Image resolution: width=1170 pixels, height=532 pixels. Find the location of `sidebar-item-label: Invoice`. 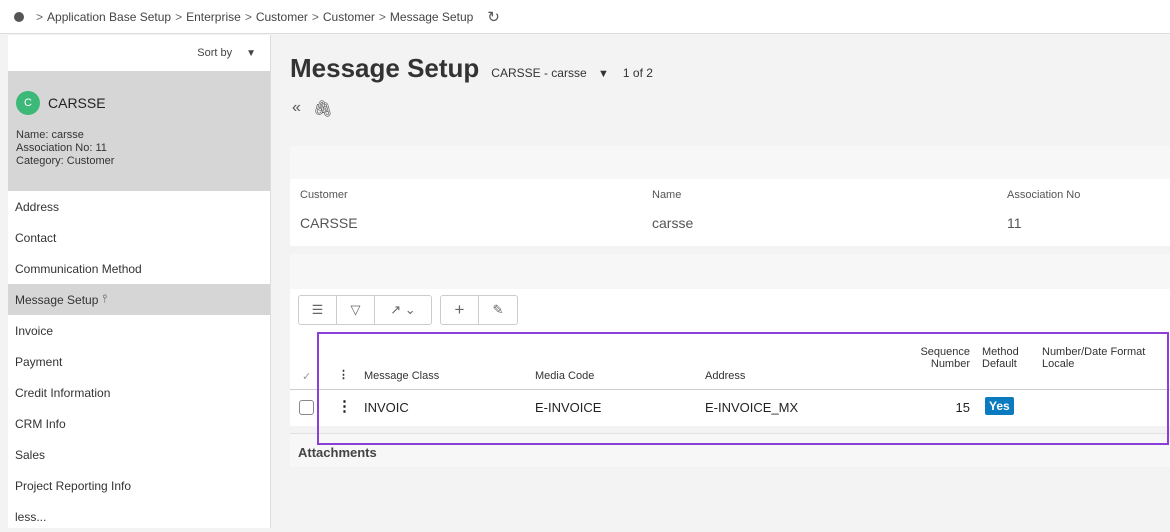

sidebar-item-label: Invoice is located at coordinates (34, 330).